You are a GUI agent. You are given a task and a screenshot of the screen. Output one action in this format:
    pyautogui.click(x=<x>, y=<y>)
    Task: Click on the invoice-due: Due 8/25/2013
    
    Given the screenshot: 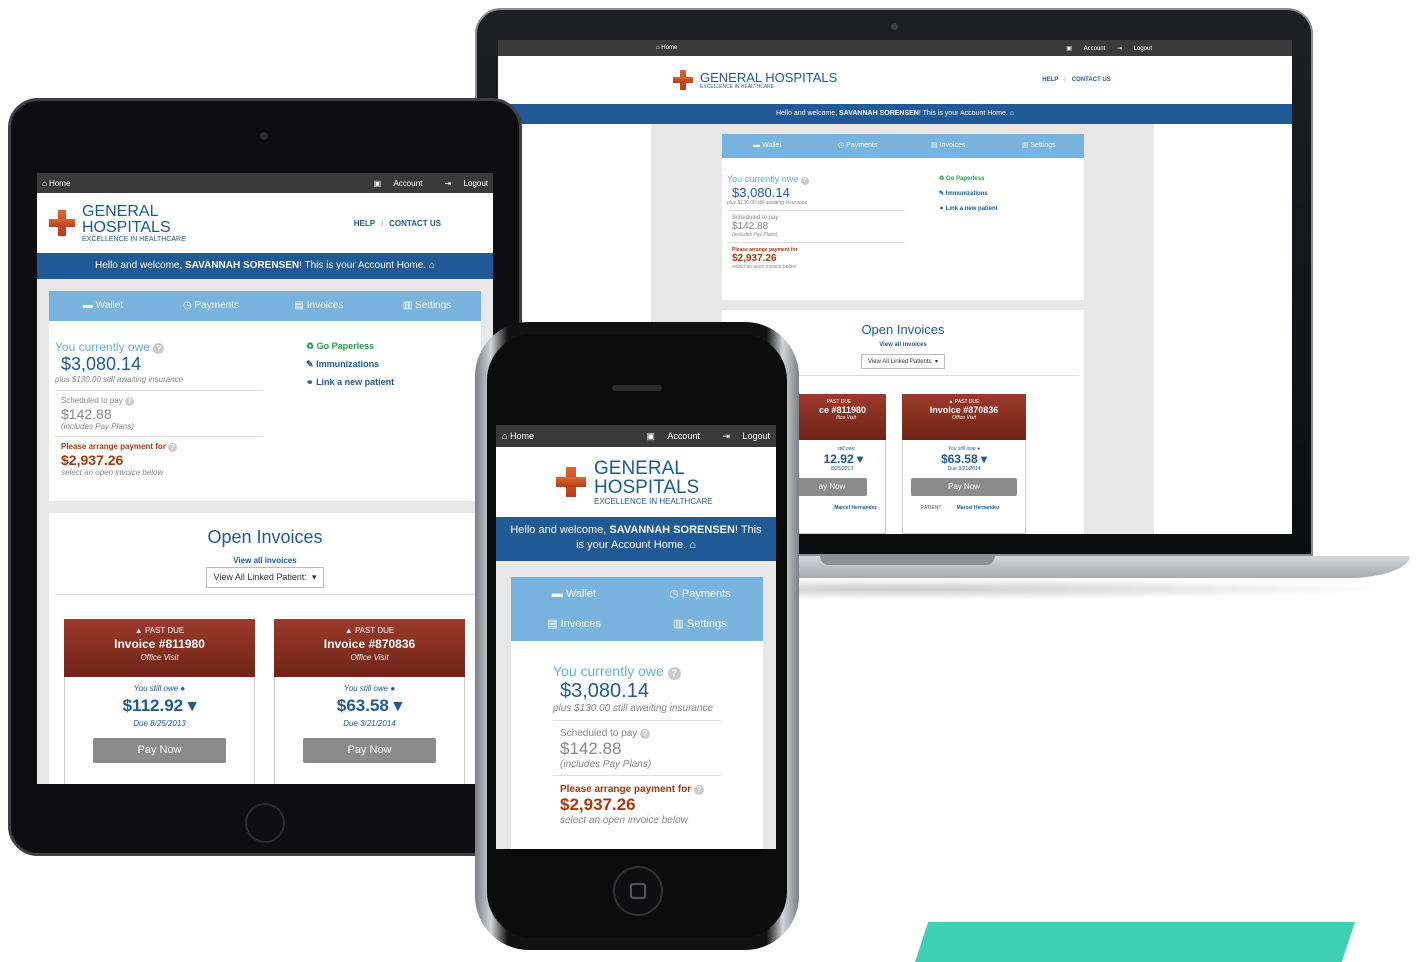 What is the action you would take?
    pyautogui.click(x=159, y=723)
    